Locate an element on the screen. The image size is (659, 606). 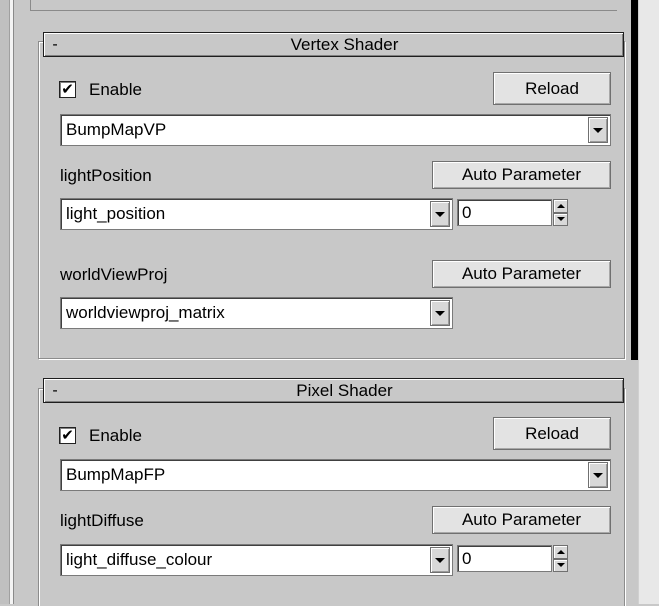
vertex-enable-checkbox: ✔ is located at coordinates (67, 89).